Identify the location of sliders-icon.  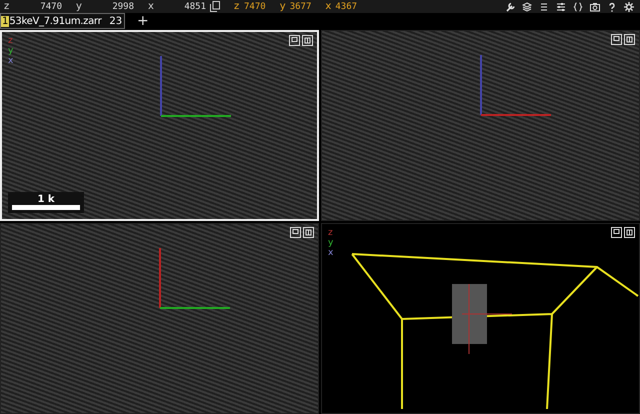
(561, 7).